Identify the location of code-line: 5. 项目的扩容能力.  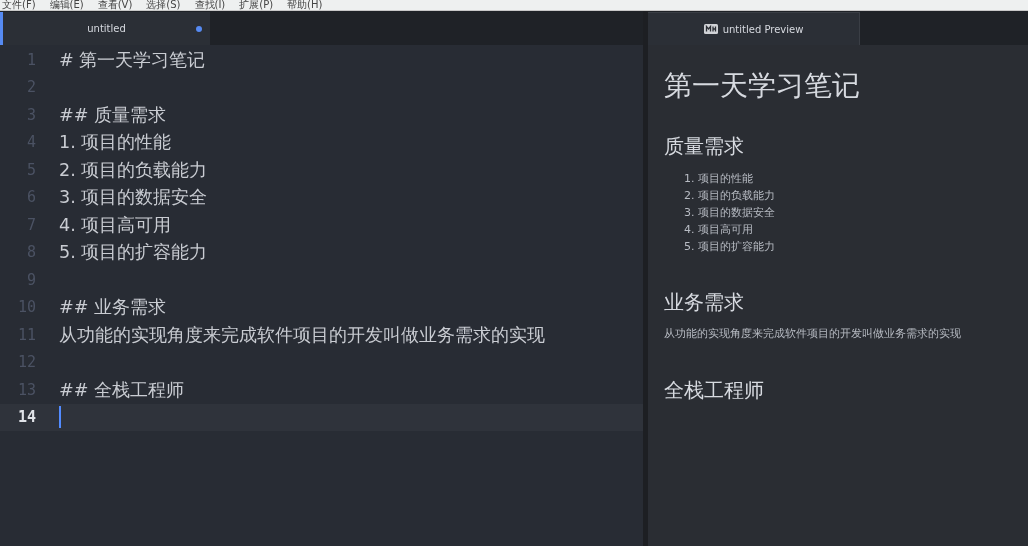
(133, 253).